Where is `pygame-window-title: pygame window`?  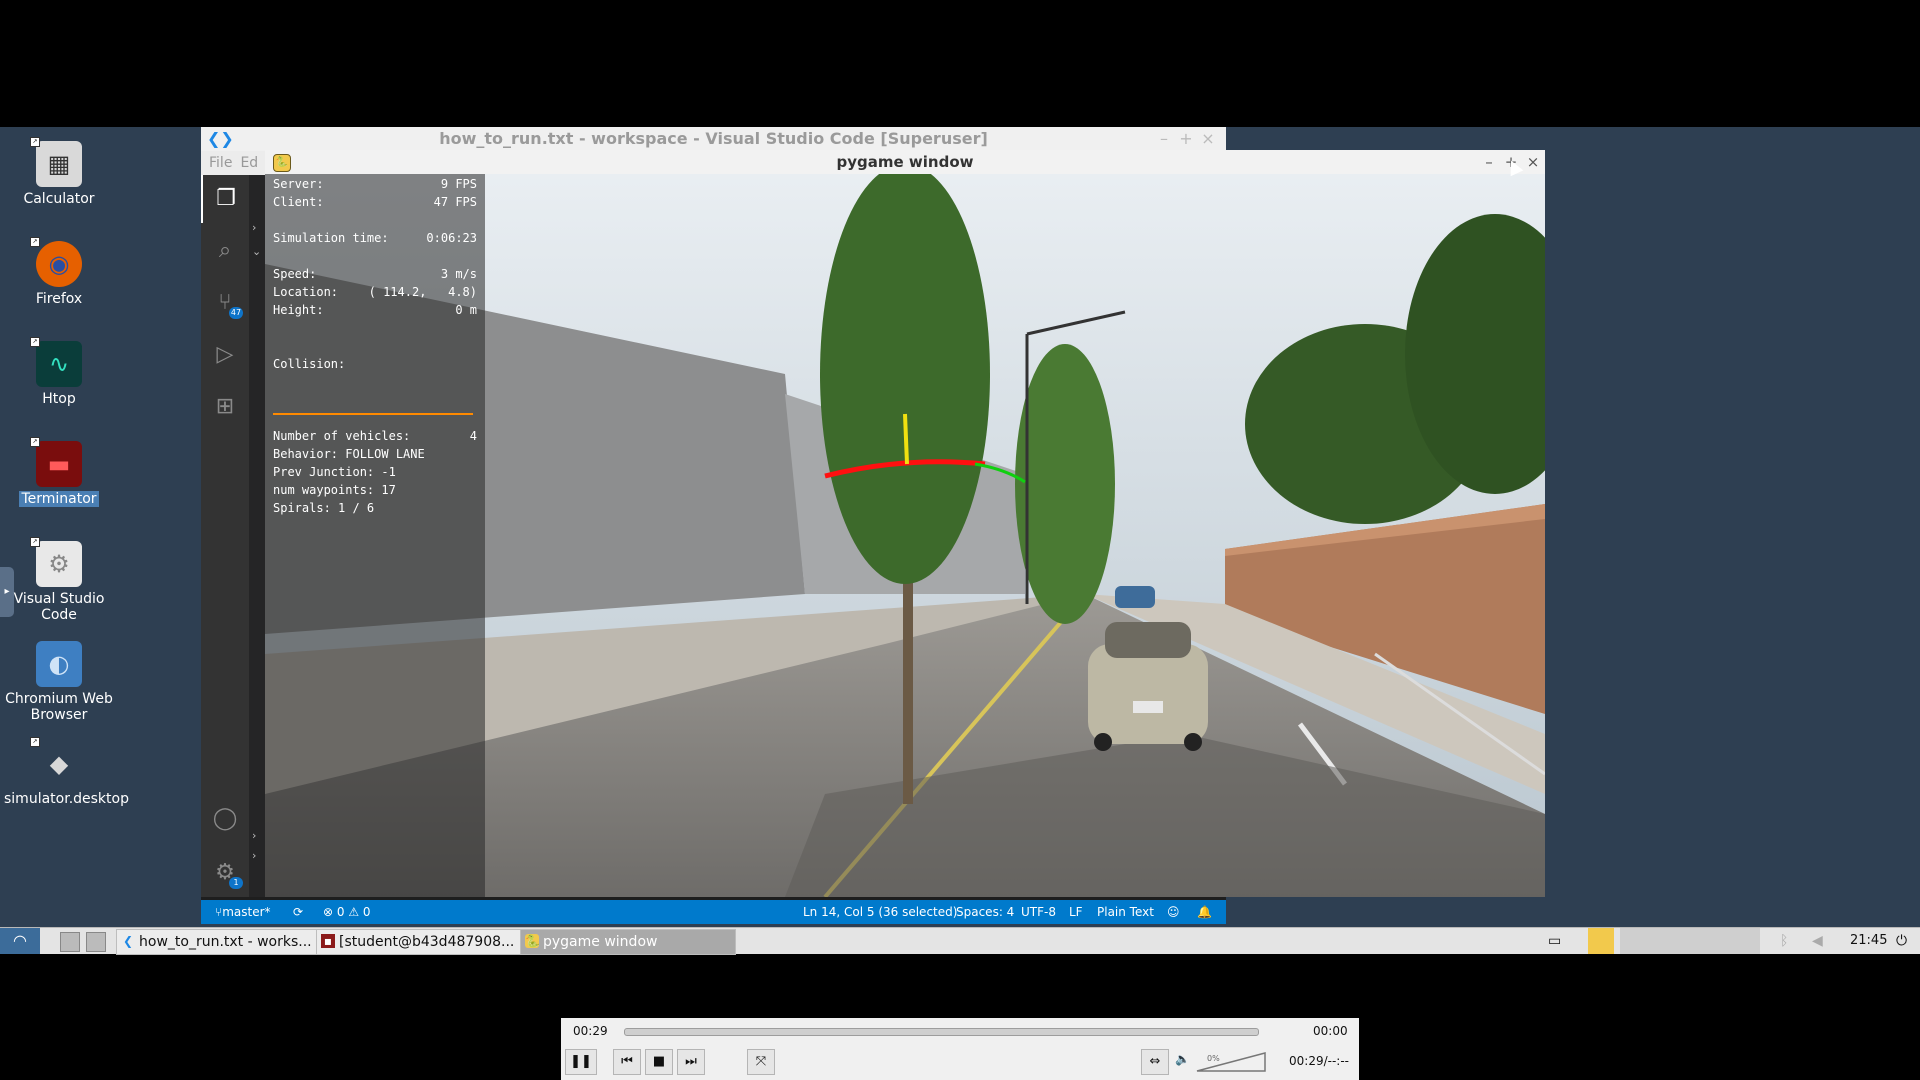 pygame-window-title: pygame window is located at coordinates (905, 162).